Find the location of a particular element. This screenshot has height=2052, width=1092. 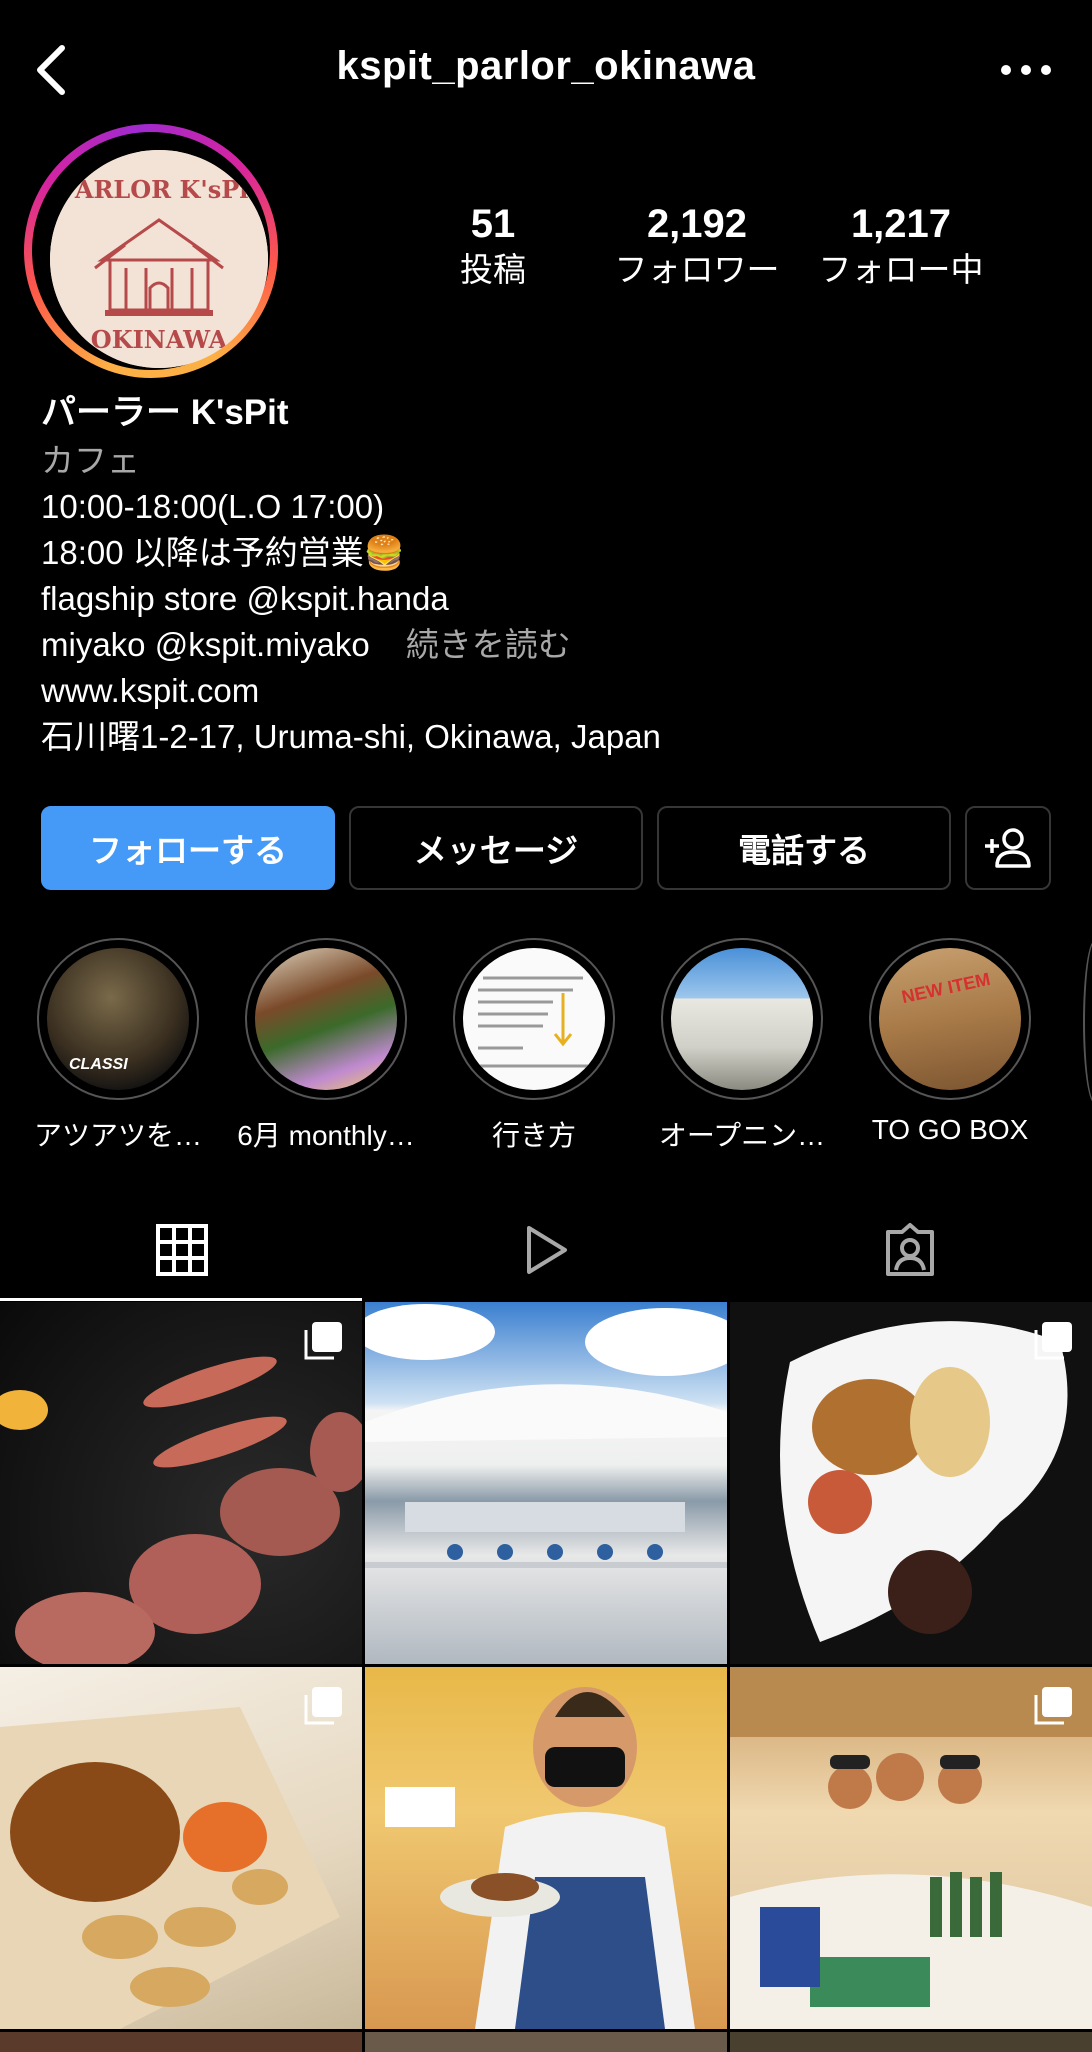

followers-count: 2,192 フォロワー is located at coordinates (697, 246).